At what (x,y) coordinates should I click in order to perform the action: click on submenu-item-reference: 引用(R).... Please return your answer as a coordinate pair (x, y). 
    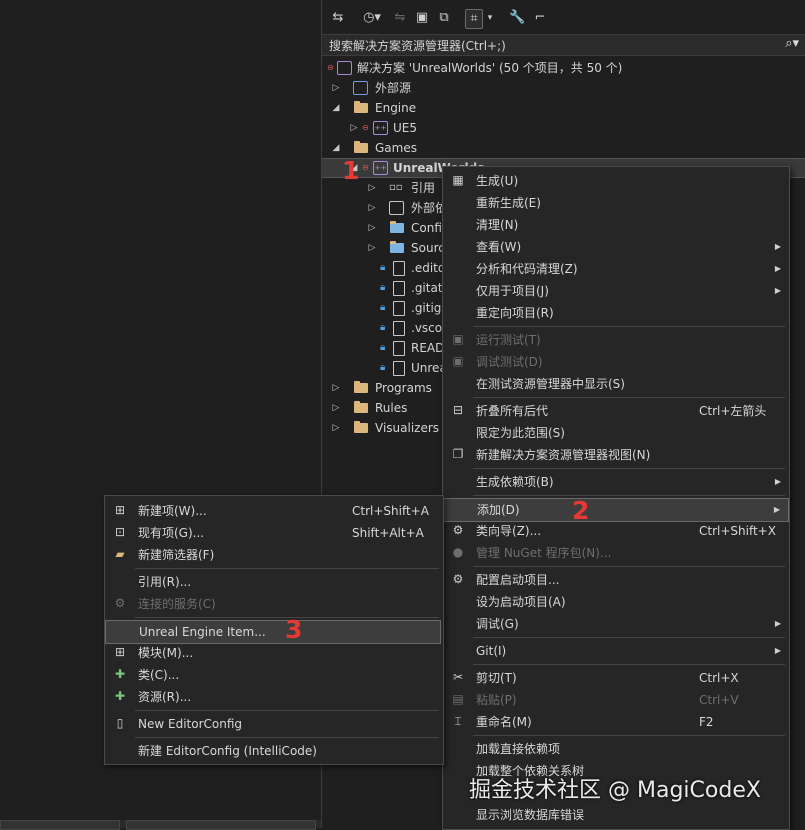
    Looking at the image, I should click on (274, 582).